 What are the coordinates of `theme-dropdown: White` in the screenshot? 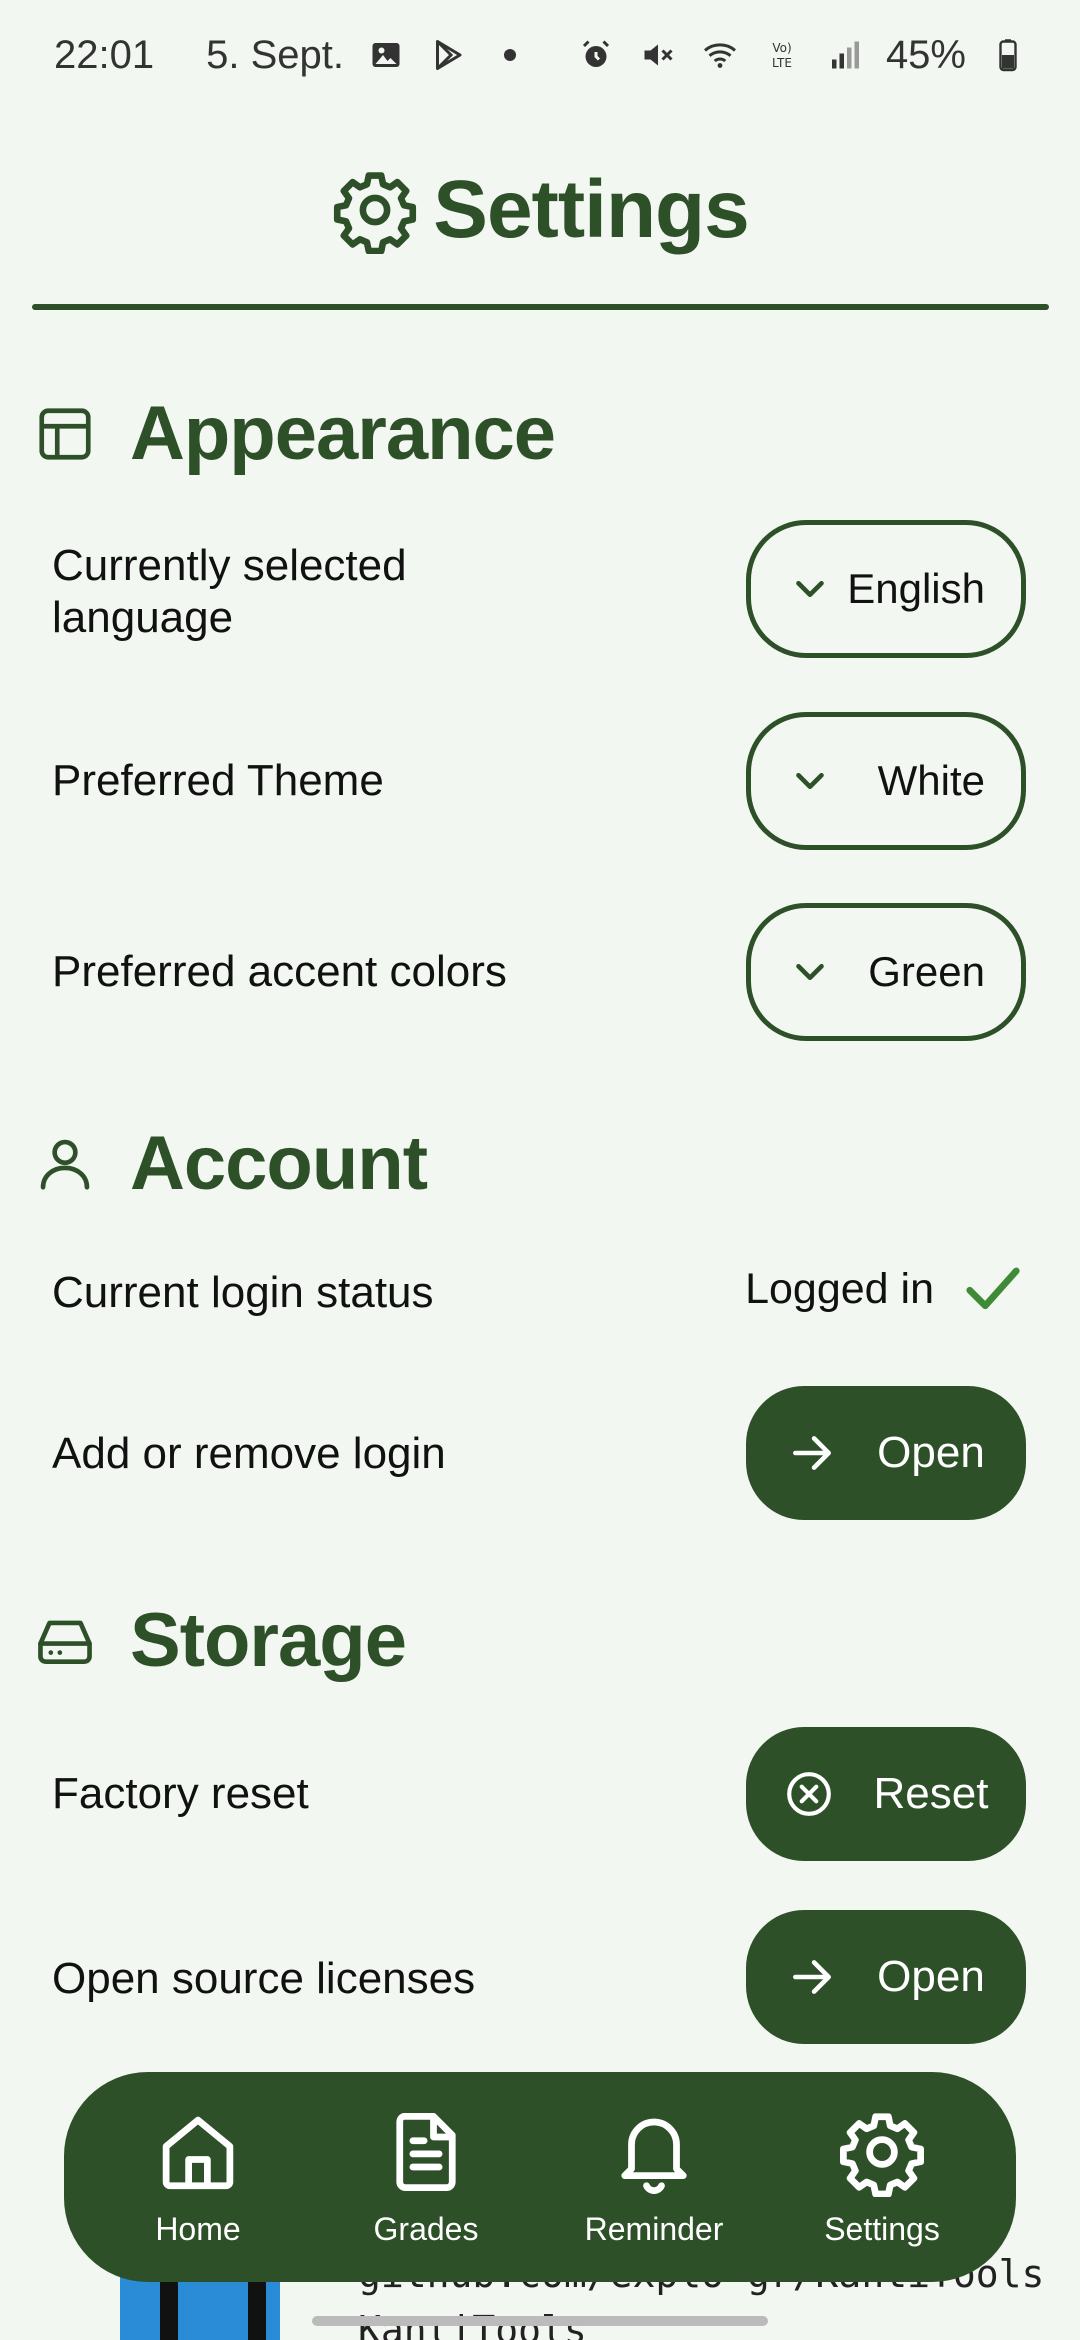 It's located at (886, 781).